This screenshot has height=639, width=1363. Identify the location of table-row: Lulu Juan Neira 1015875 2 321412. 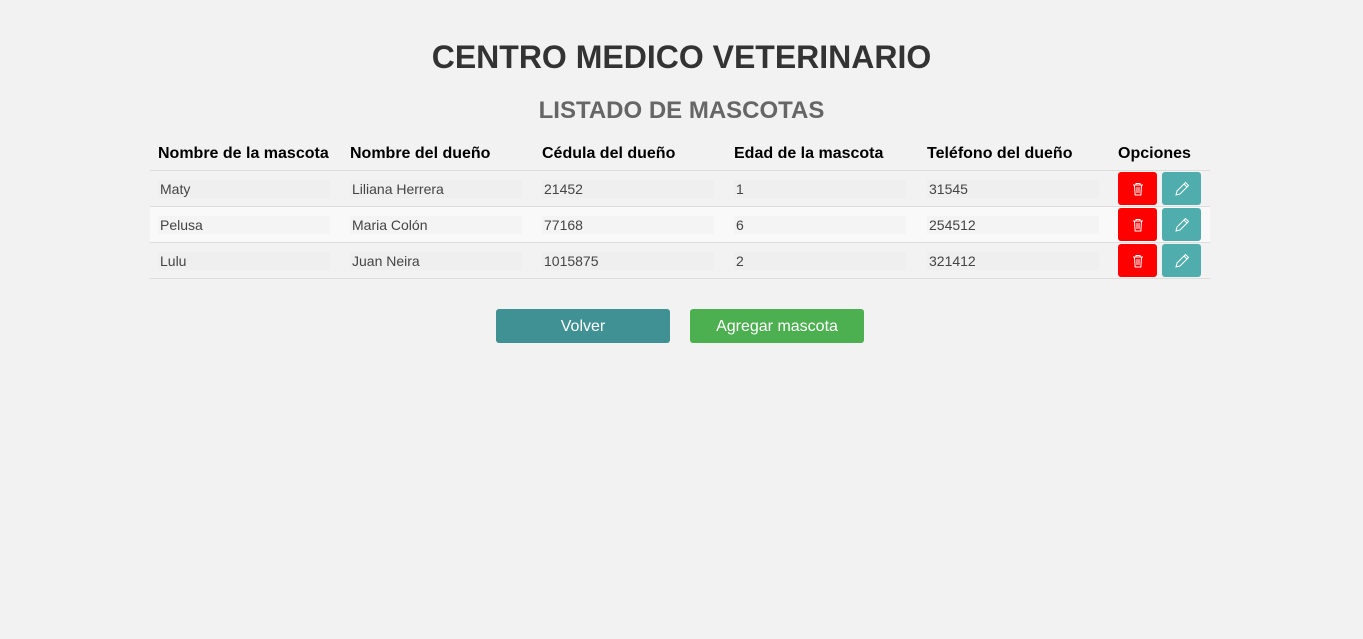
(680, 260).